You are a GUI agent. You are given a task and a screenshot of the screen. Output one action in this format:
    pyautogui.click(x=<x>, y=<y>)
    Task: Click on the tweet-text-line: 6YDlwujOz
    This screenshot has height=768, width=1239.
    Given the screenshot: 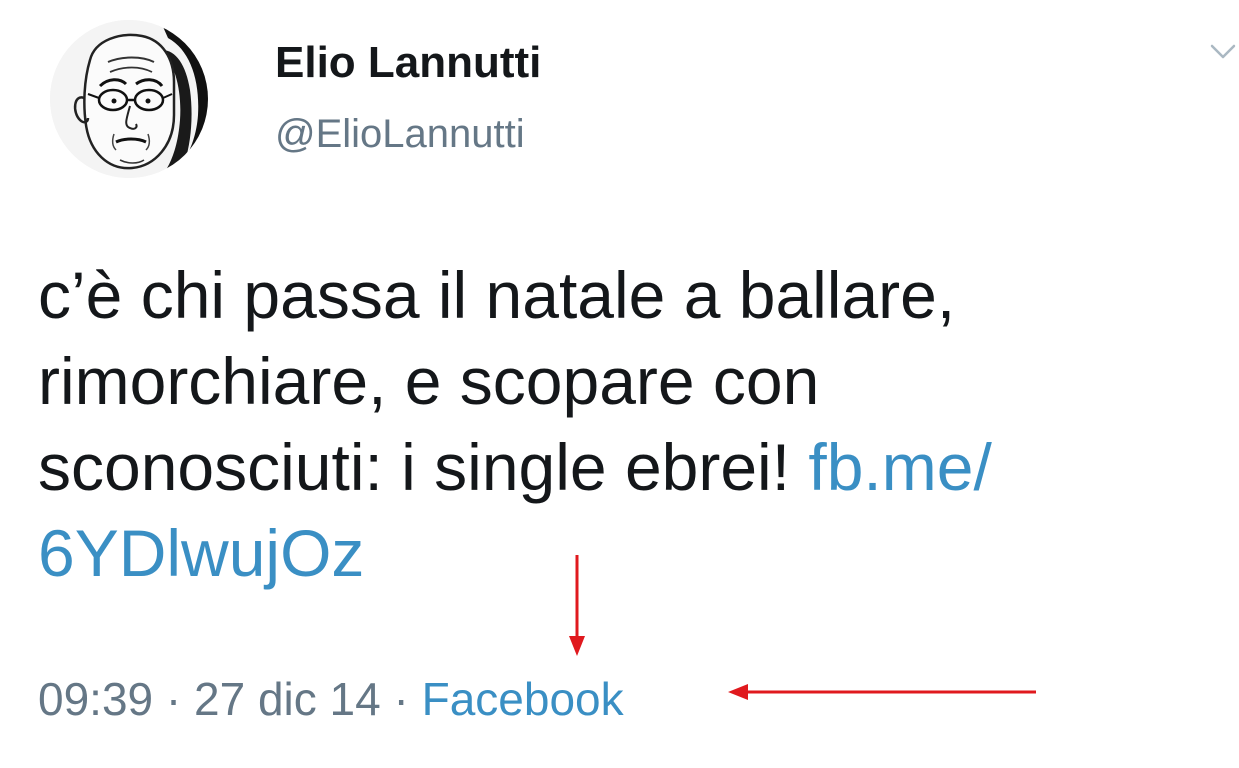 What is the action you would take?
    pyautogui.click(x=633, y=553)
    